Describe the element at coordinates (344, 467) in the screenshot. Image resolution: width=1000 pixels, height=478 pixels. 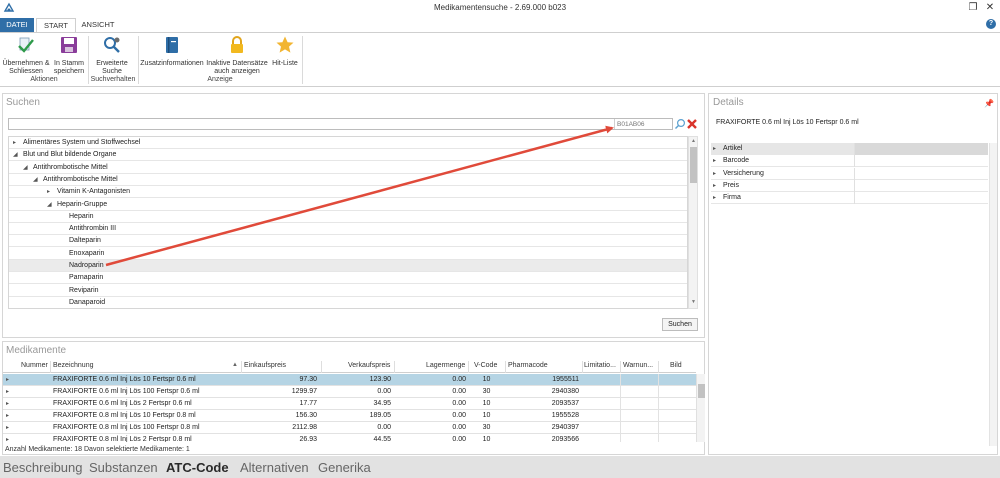
I see `bottom-tab: Generika` at that location.